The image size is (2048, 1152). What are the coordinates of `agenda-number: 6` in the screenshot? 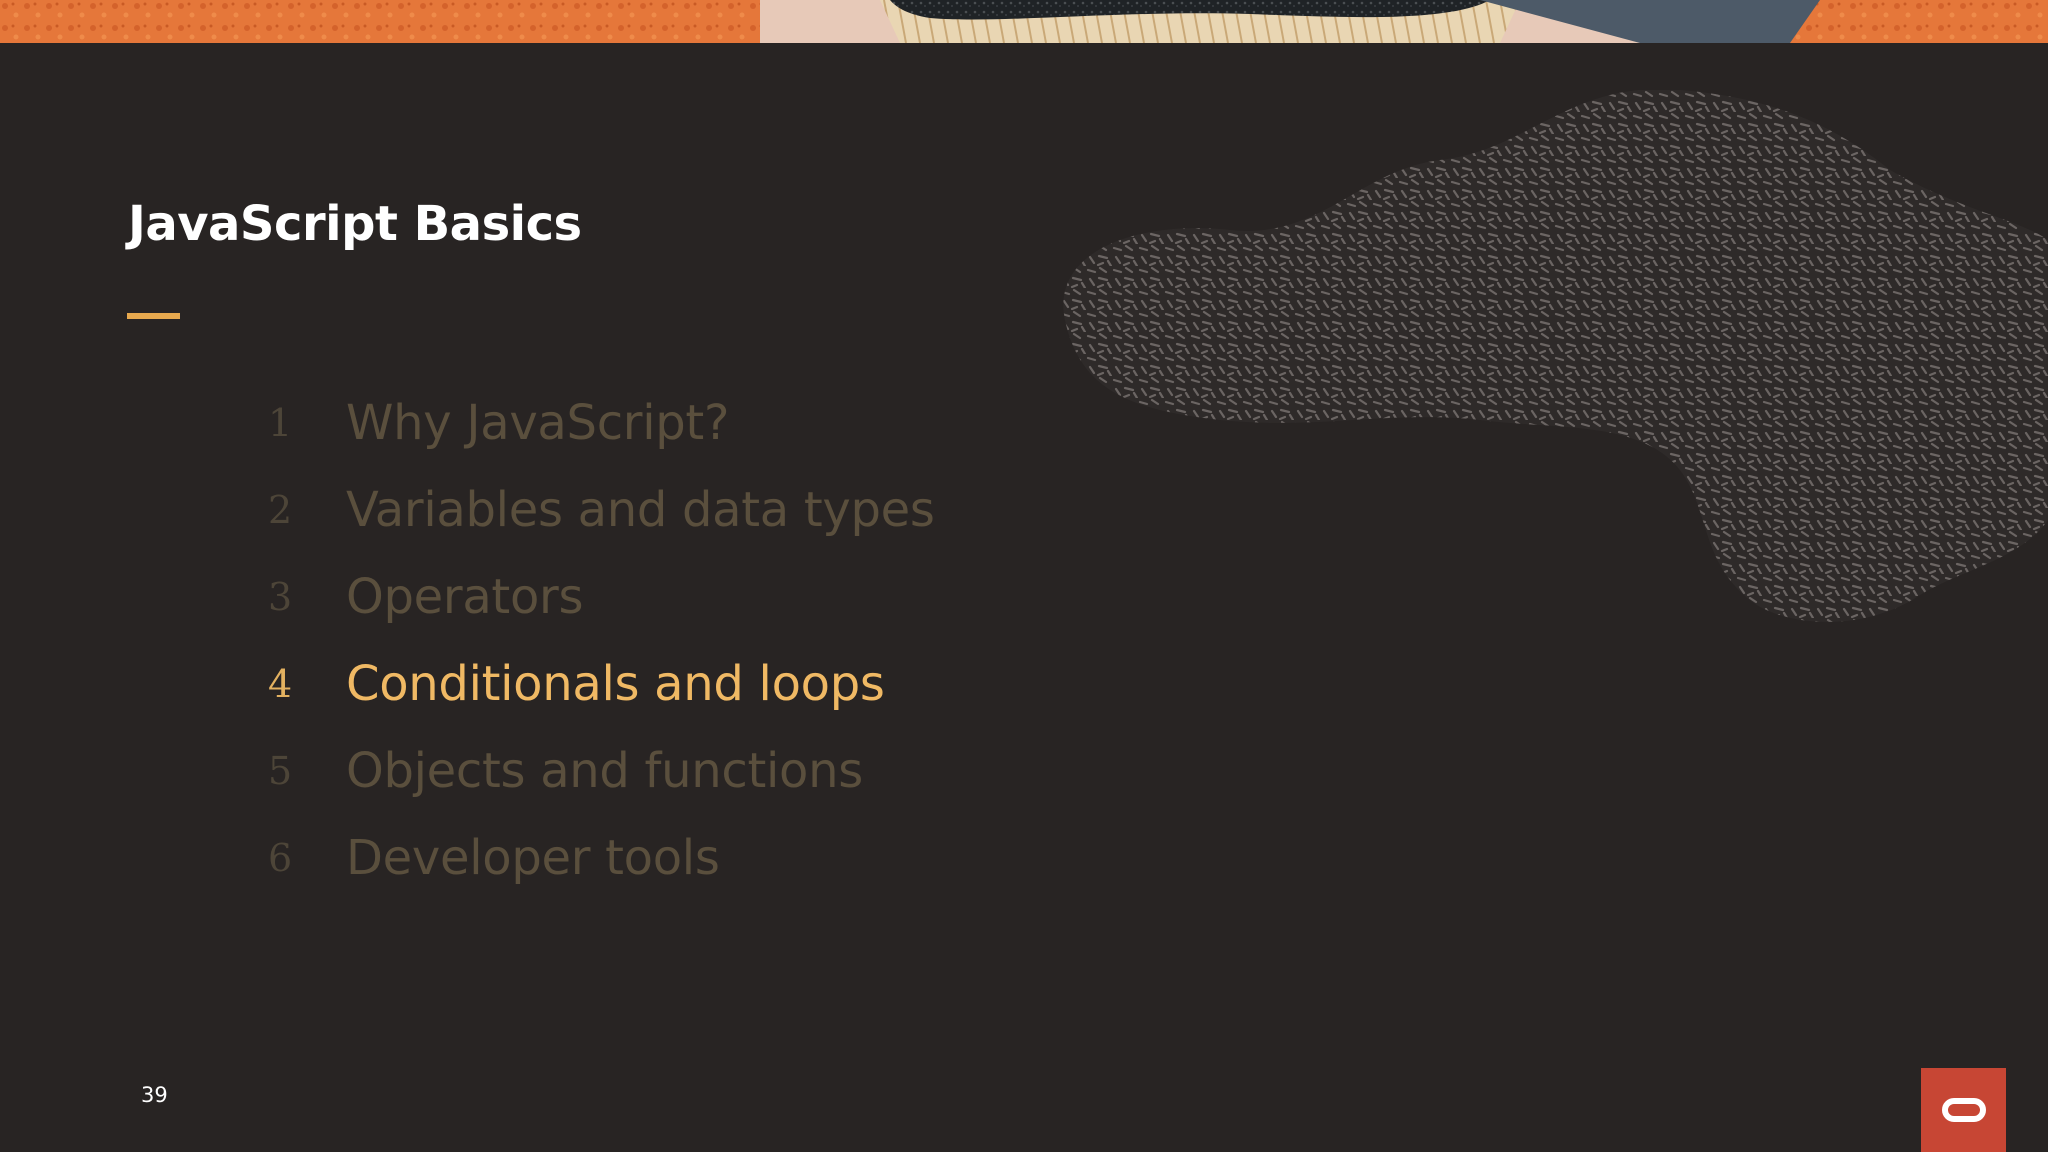 It's located at (280, 858).